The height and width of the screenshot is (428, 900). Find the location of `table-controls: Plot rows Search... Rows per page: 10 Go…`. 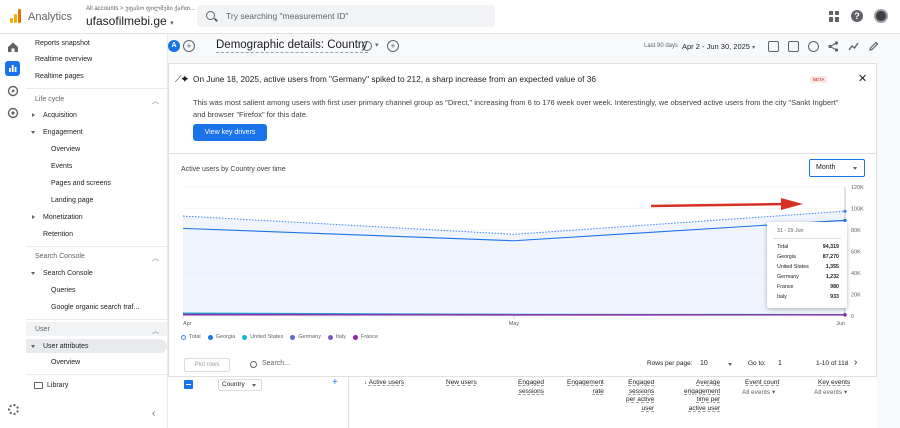

table-controls: Plot rows Search... Rows per page: 10 Go… is located at coordinates (522, 366).